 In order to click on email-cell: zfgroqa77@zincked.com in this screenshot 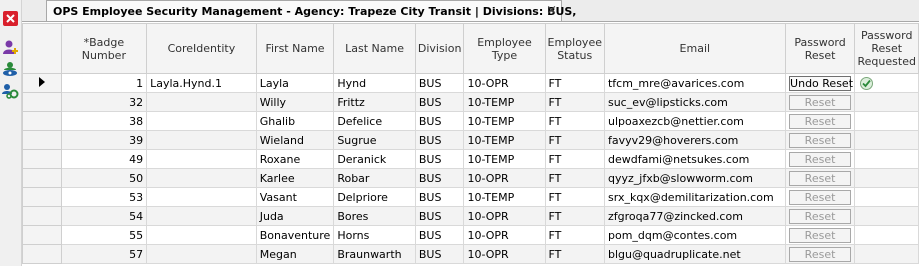, I will do `click(694, 216)`.